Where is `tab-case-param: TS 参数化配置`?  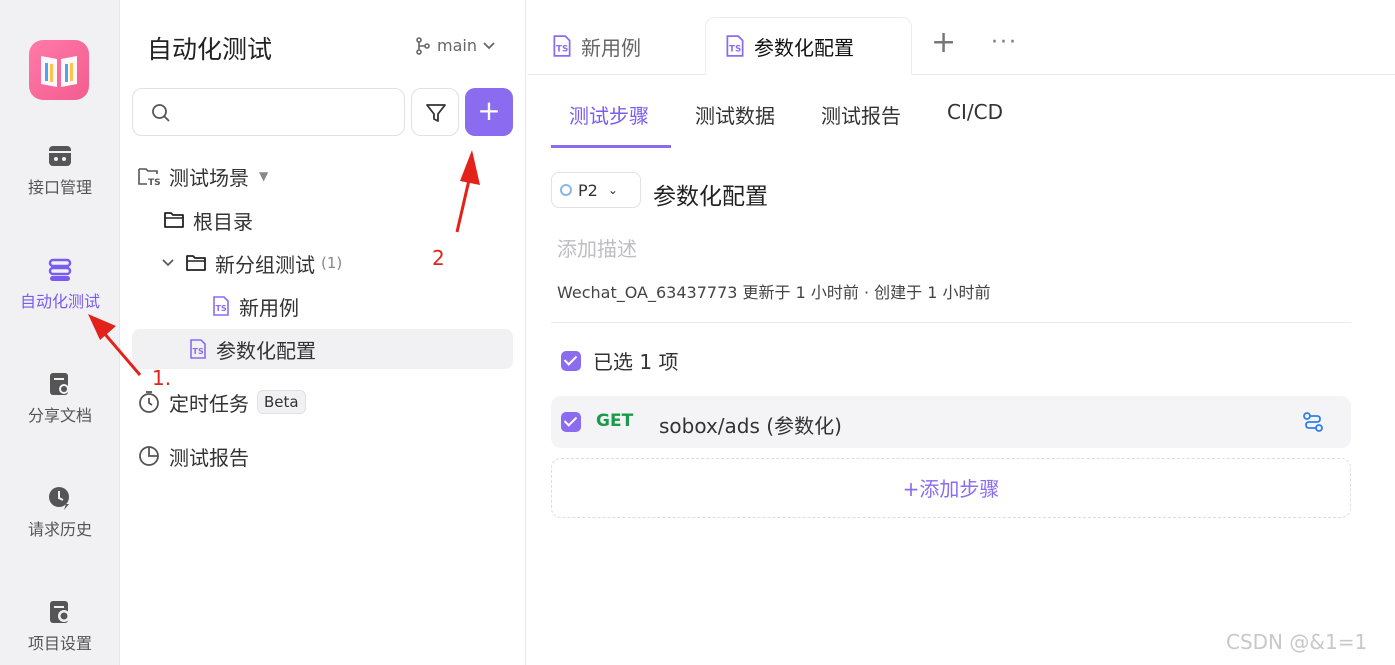
tab-case-param: TS 参数化配置 is located at coordinates (808, 46).